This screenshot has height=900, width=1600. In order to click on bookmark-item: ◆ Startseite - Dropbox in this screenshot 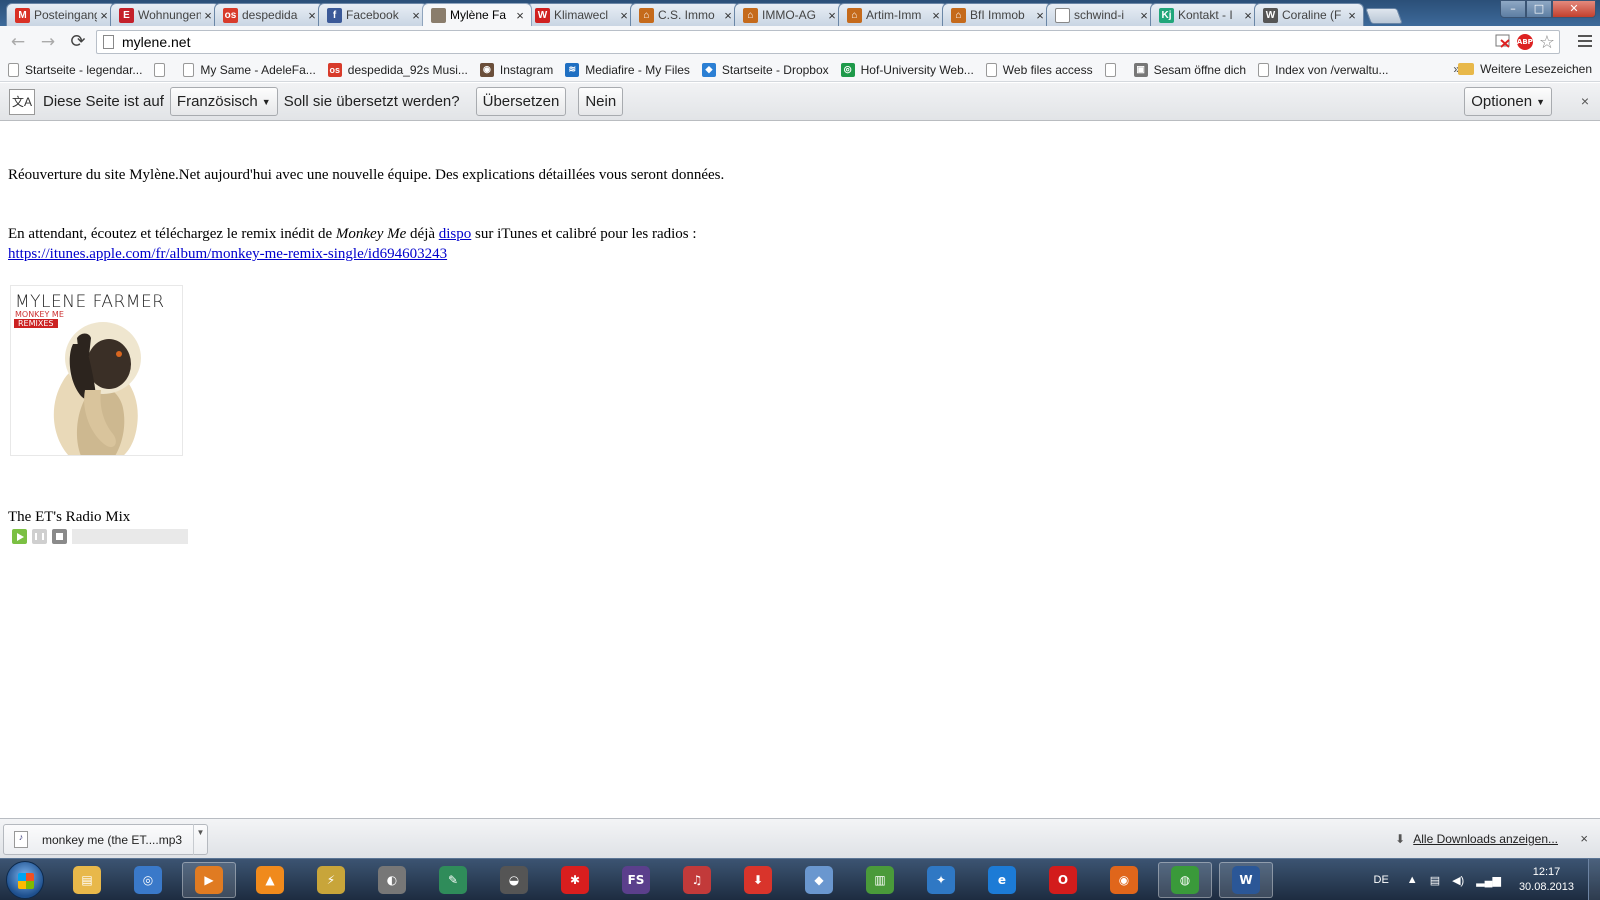, I will do `click(765, 69)`.